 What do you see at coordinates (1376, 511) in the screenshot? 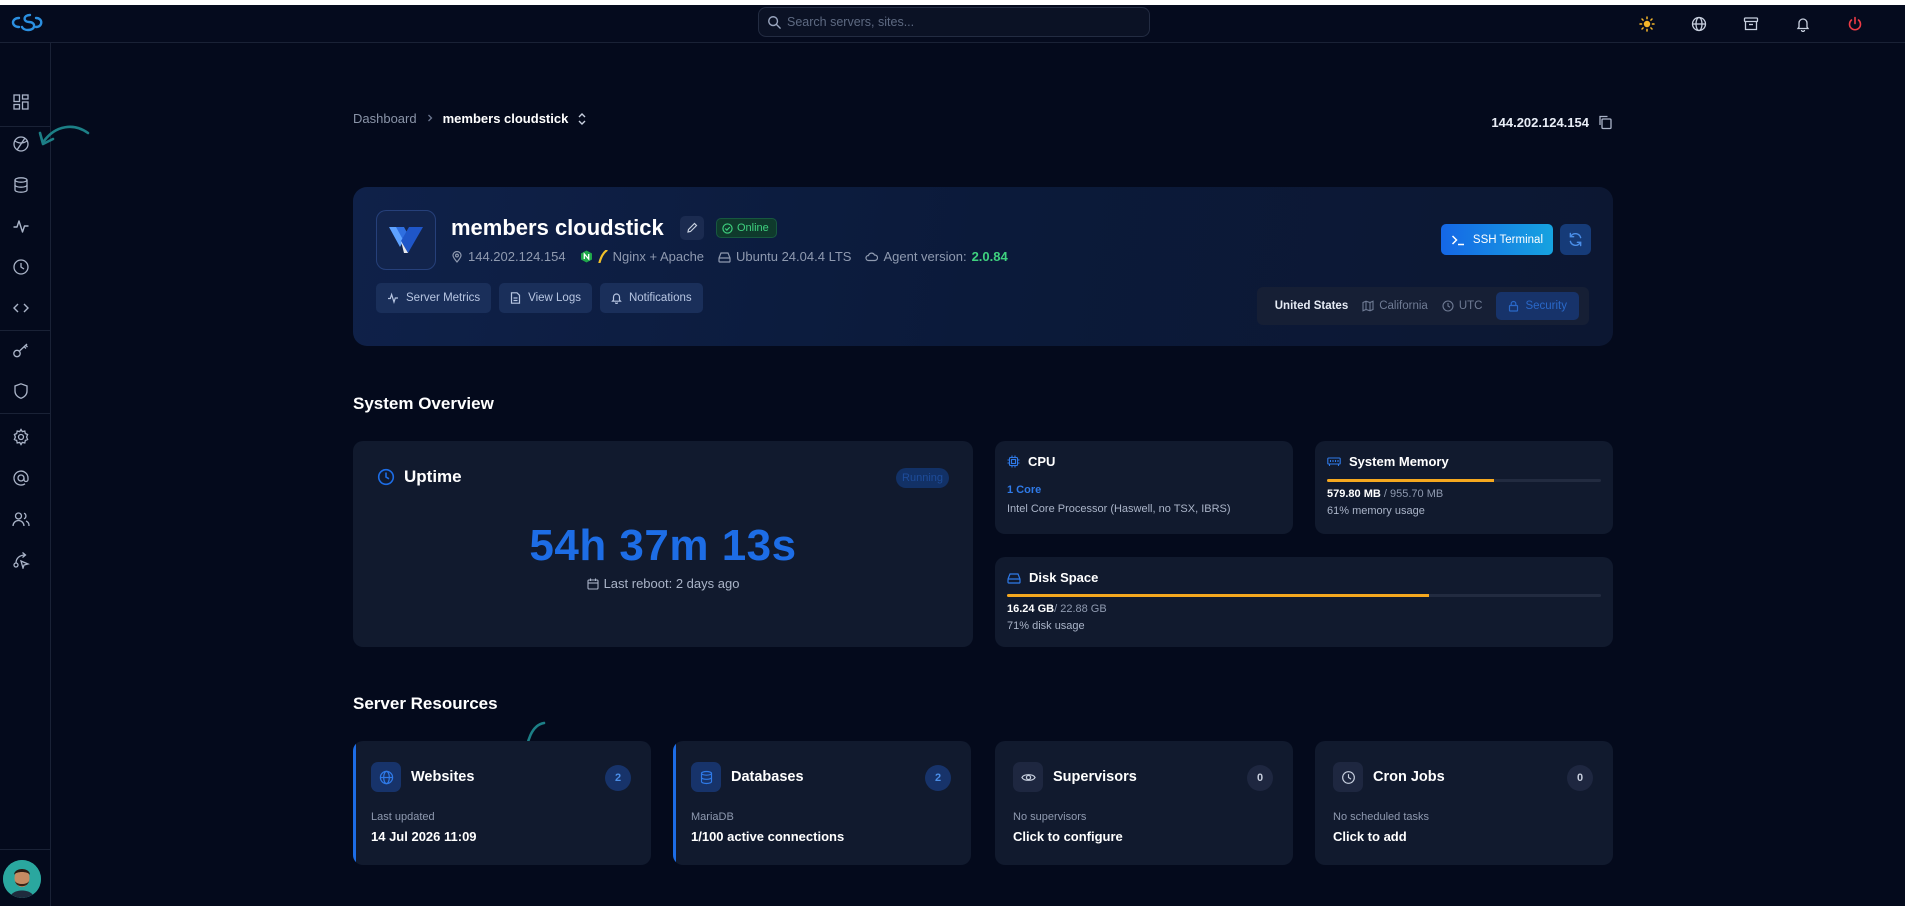
I see `memory-usage-text: 61% memory usage` at bounding box center [1376, 511].